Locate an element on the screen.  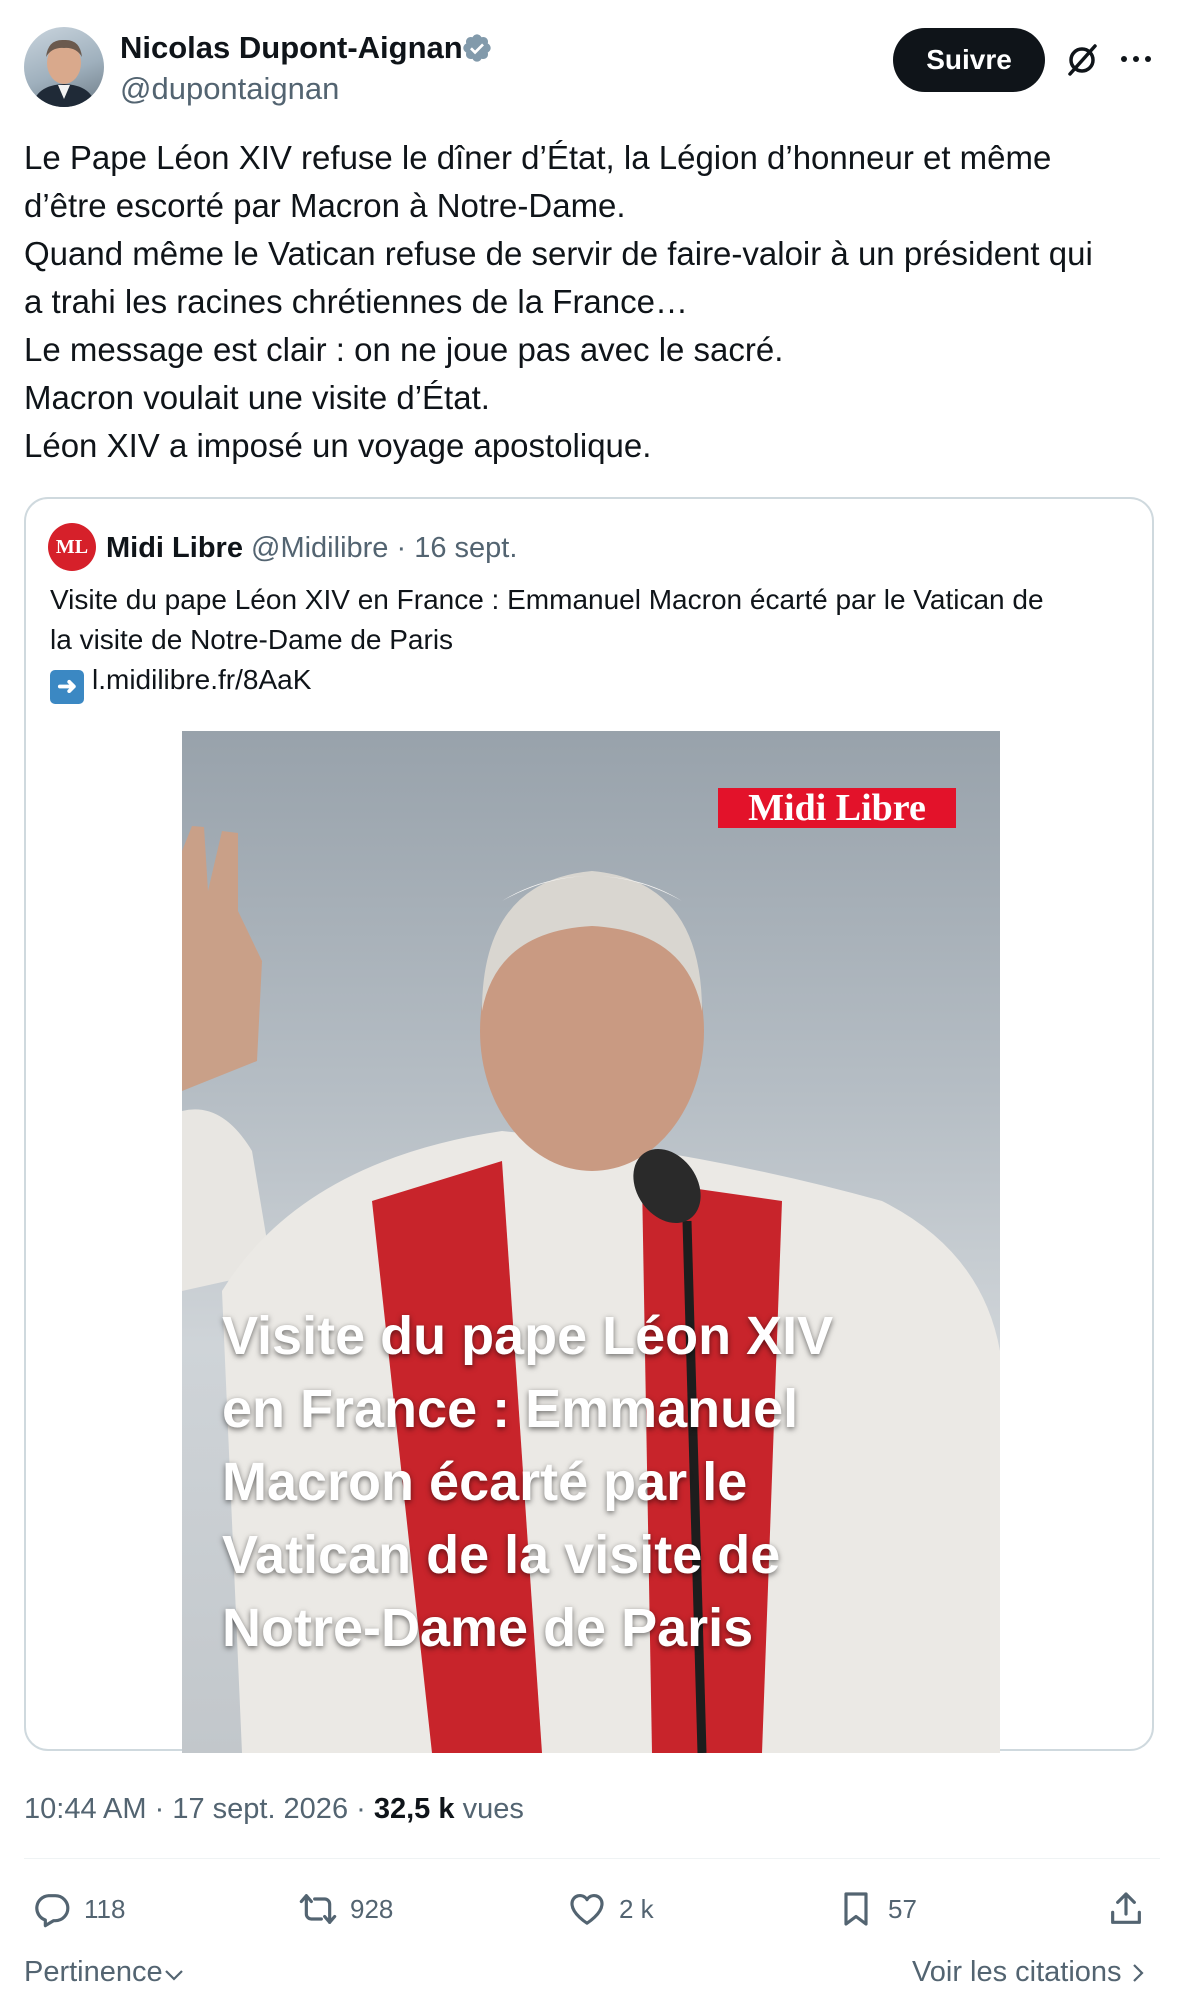
headline-line: Notre-Dame de Paris is located at coordinates (488, 1628).